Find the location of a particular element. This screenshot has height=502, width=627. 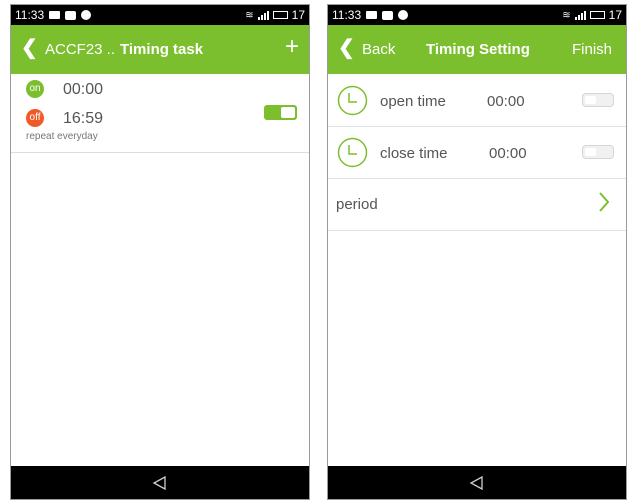

chevron-right-icon is located at coordinates (604, 202).